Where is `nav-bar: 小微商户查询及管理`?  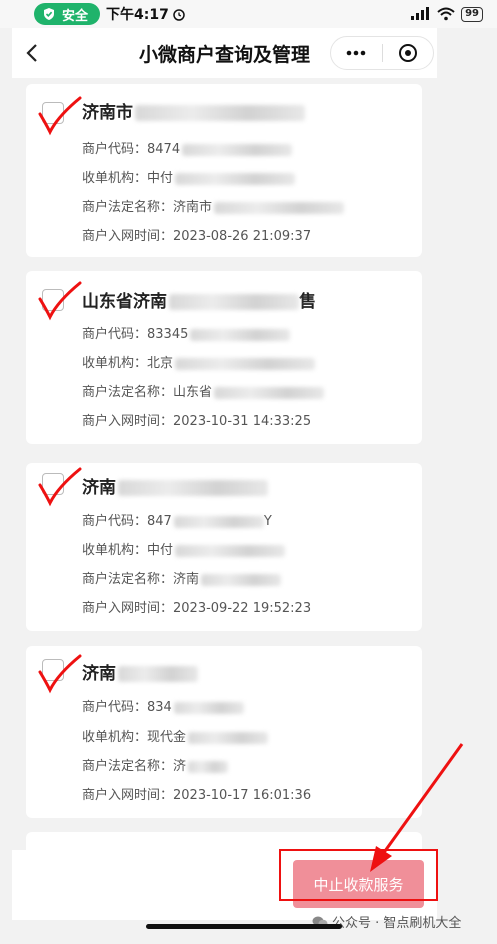 nav-bar: 小微商户查询及管理 is located at coordinates (224, 53).